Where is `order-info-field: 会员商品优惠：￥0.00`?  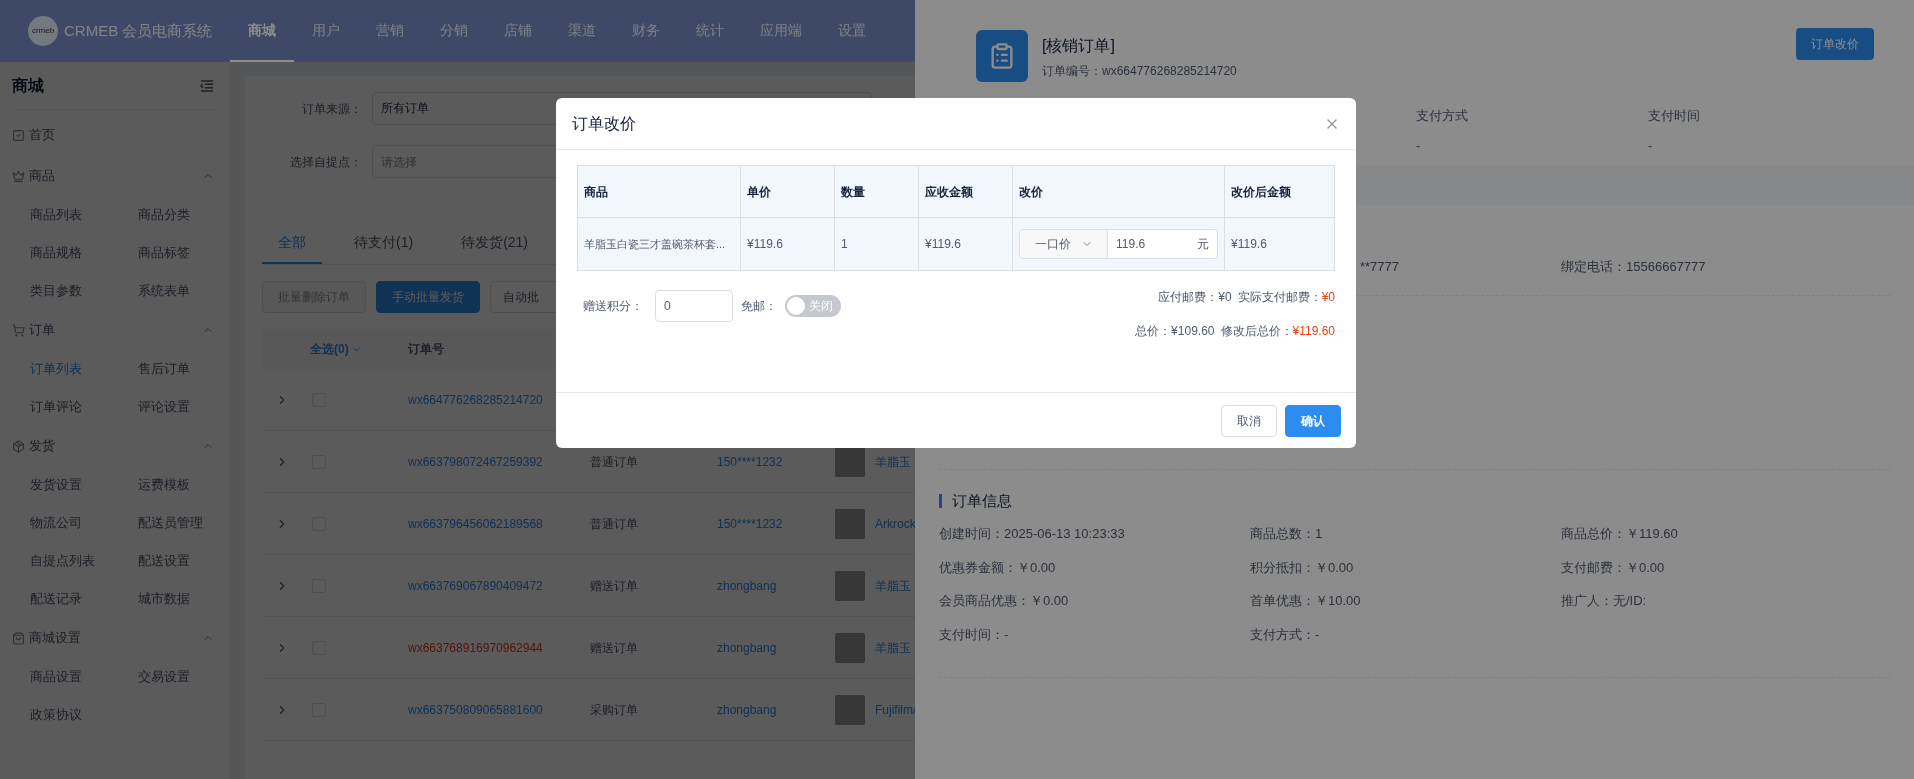
order-info-field: 会员商品优惠：￥0.00 is located at coordinates (1094, 601).